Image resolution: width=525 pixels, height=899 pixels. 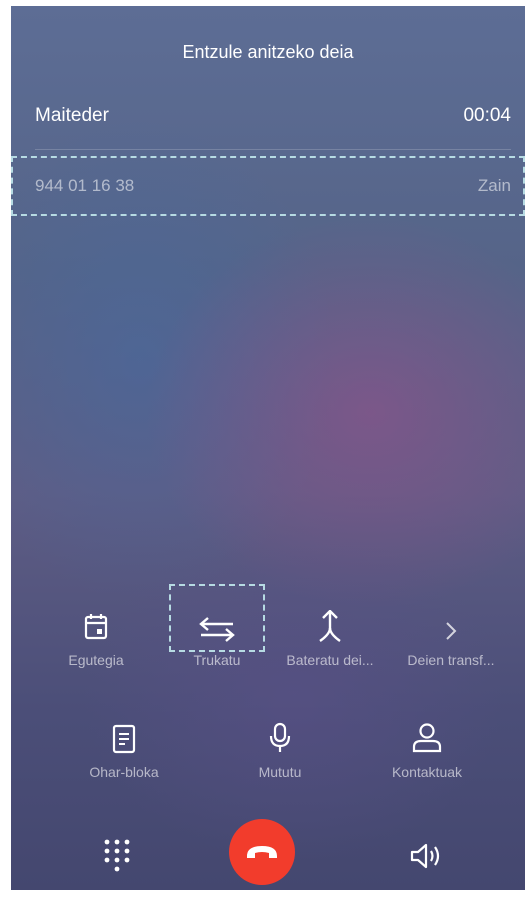 I want to click on held-call-highlight, so click(x=268, y=186).